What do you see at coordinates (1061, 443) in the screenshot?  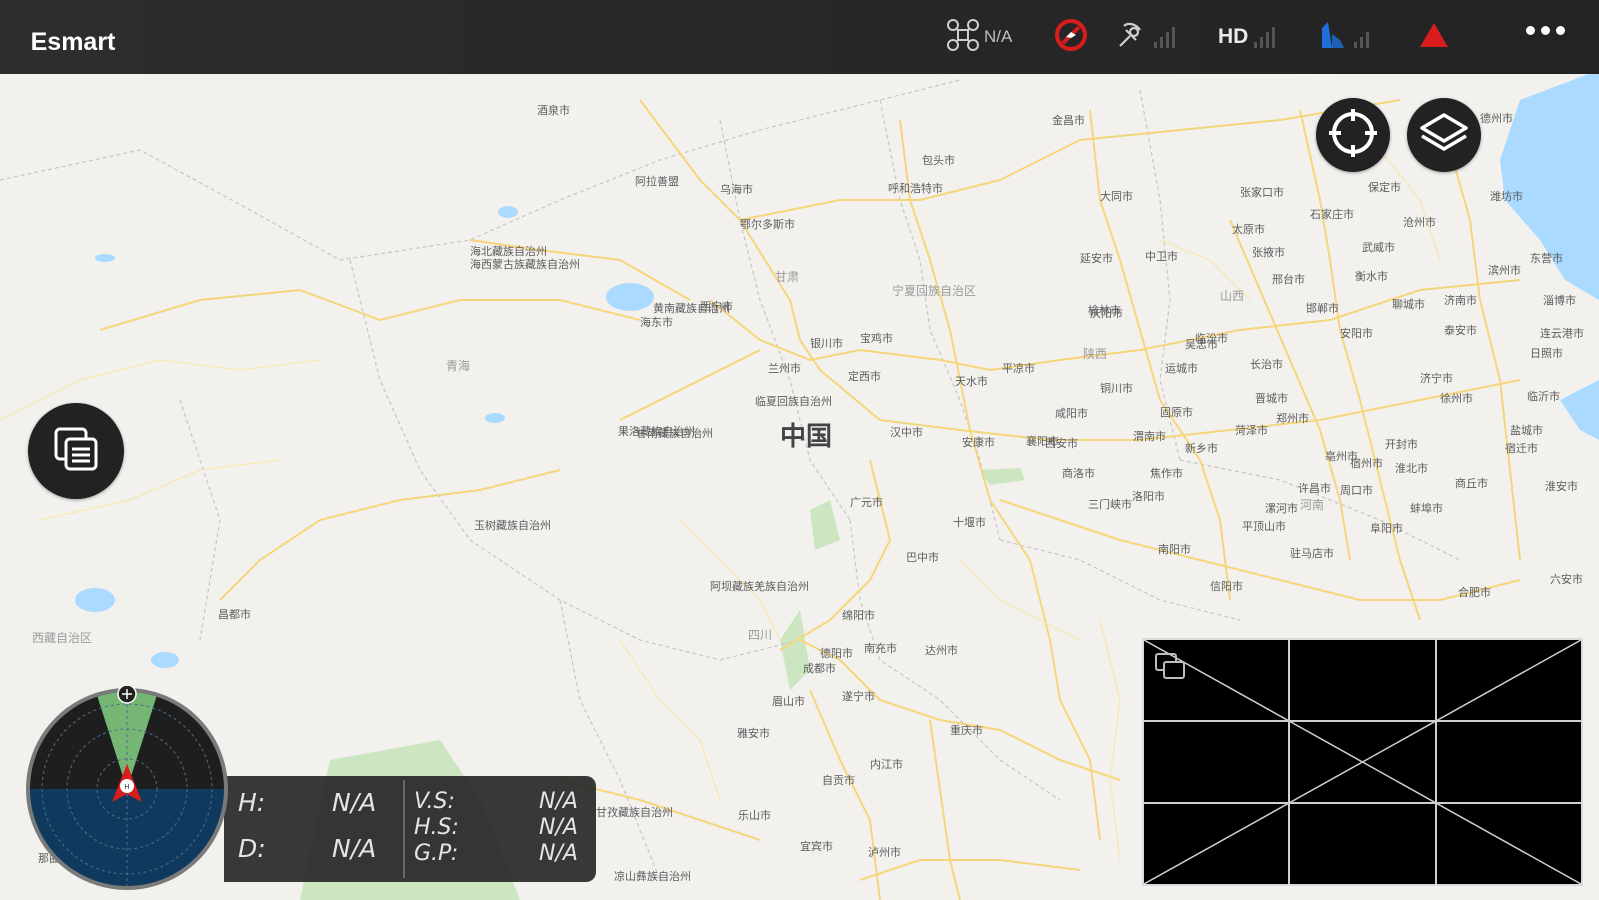 I see `map-place-label: 西安市` at bounding box center [1061, 443].